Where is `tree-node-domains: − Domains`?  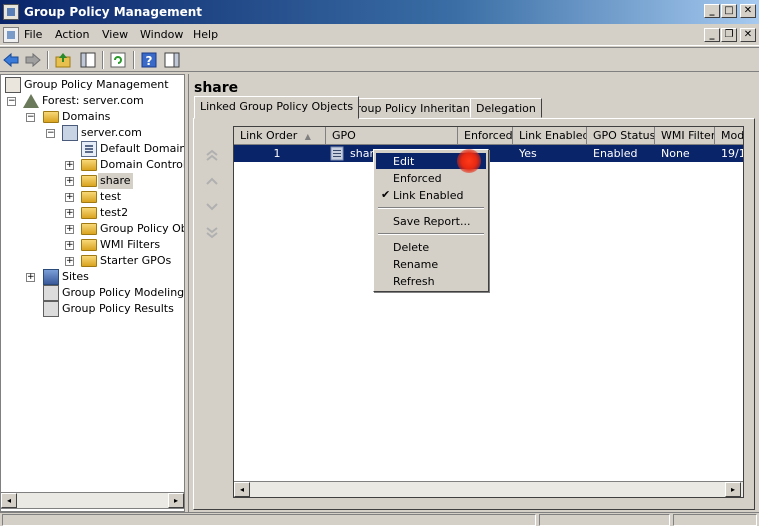
tree-node-domains: − Domains is located at coordinates (94, 117).